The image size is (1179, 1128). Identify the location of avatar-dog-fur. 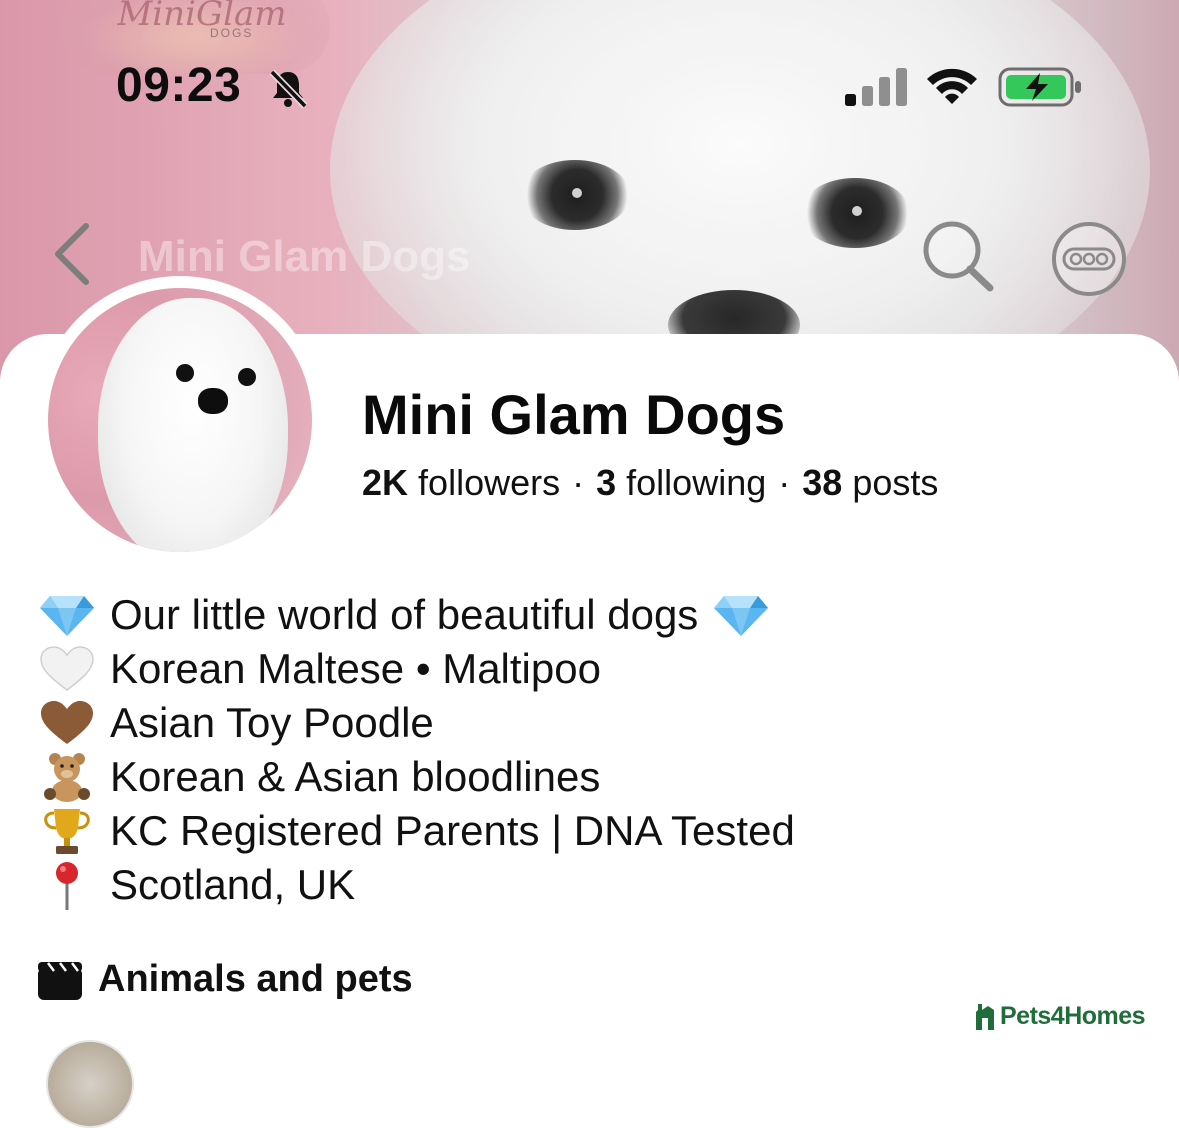
(193, 425).